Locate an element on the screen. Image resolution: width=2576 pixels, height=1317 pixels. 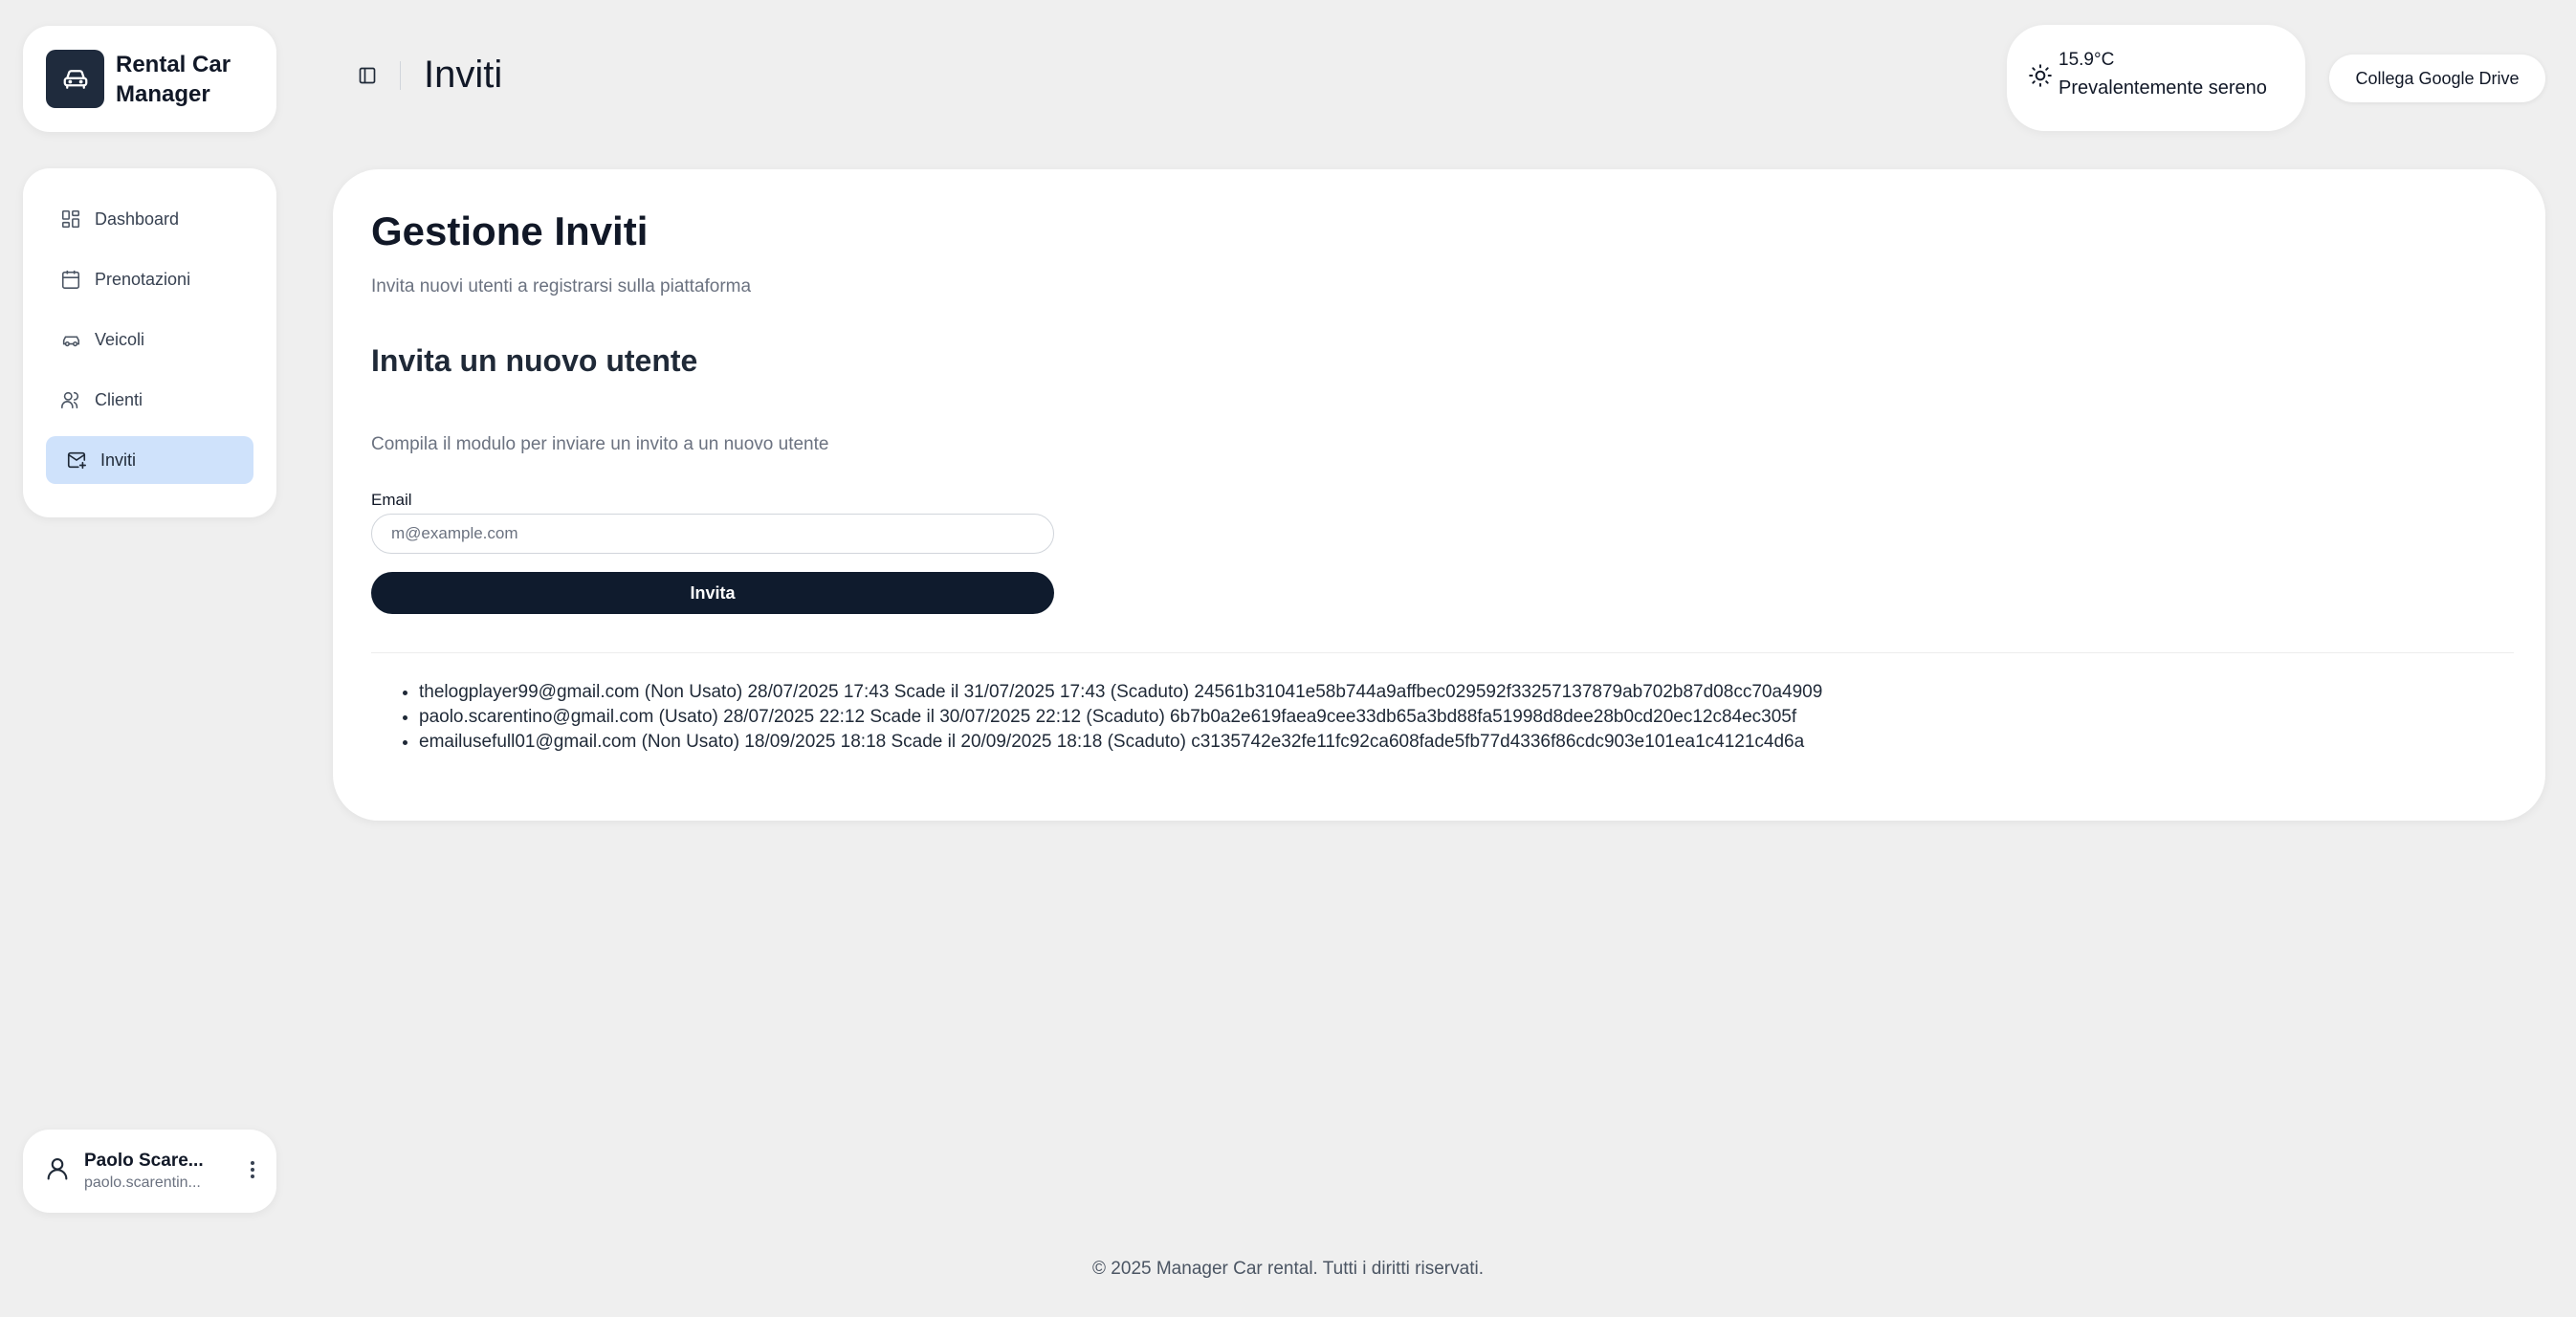
header-separator is located at coordinates (400, 75).